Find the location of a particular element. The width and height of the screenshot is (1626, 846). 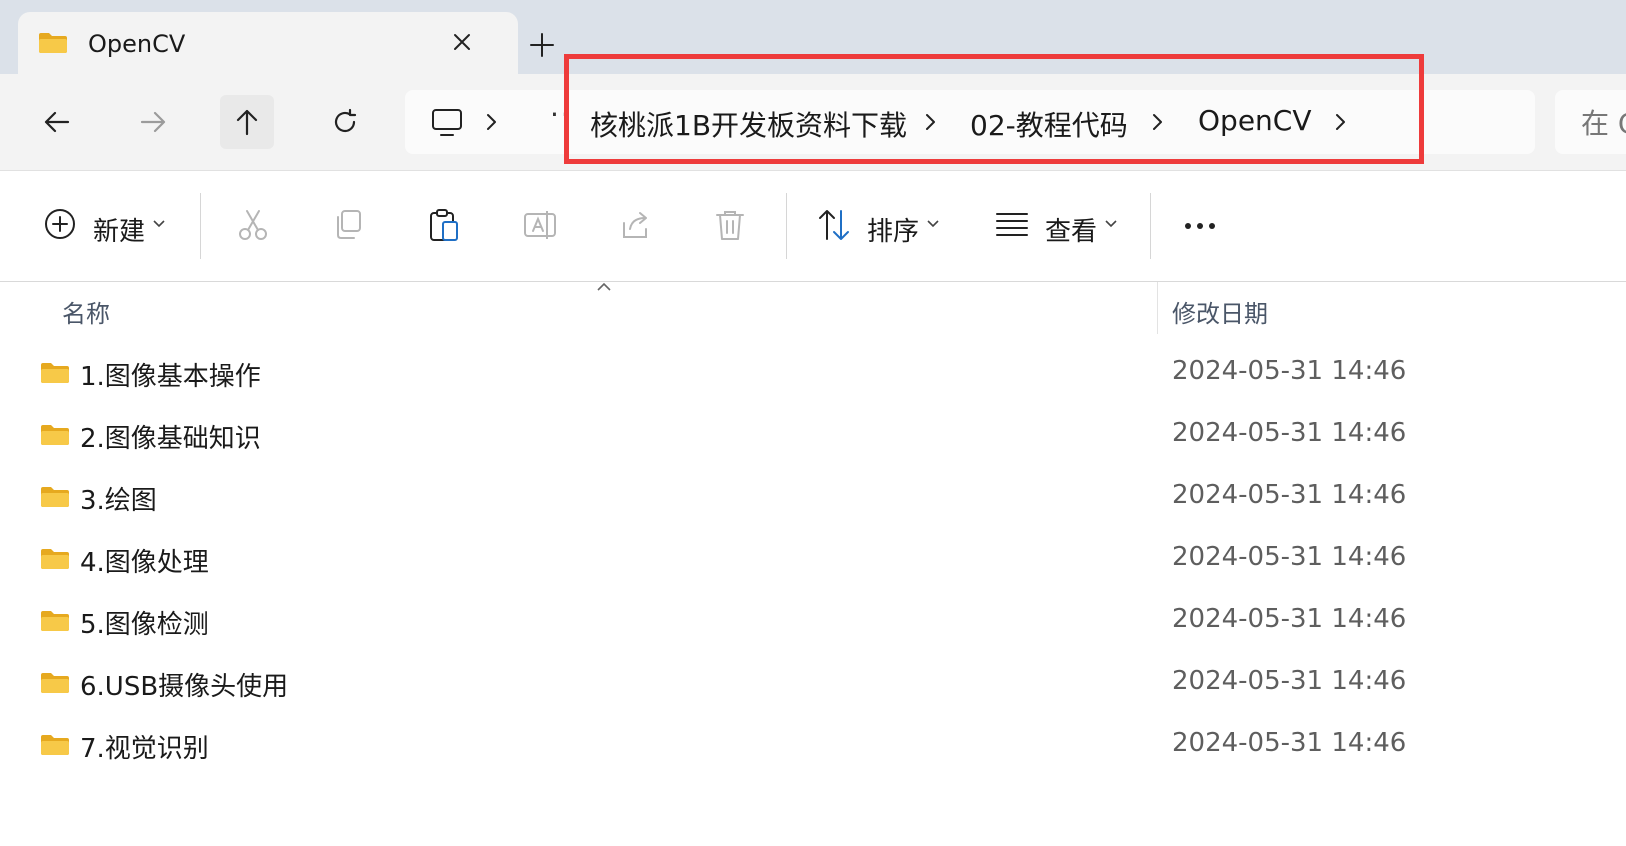

tab-title: OpenCV is located at coordinates (137, 44).